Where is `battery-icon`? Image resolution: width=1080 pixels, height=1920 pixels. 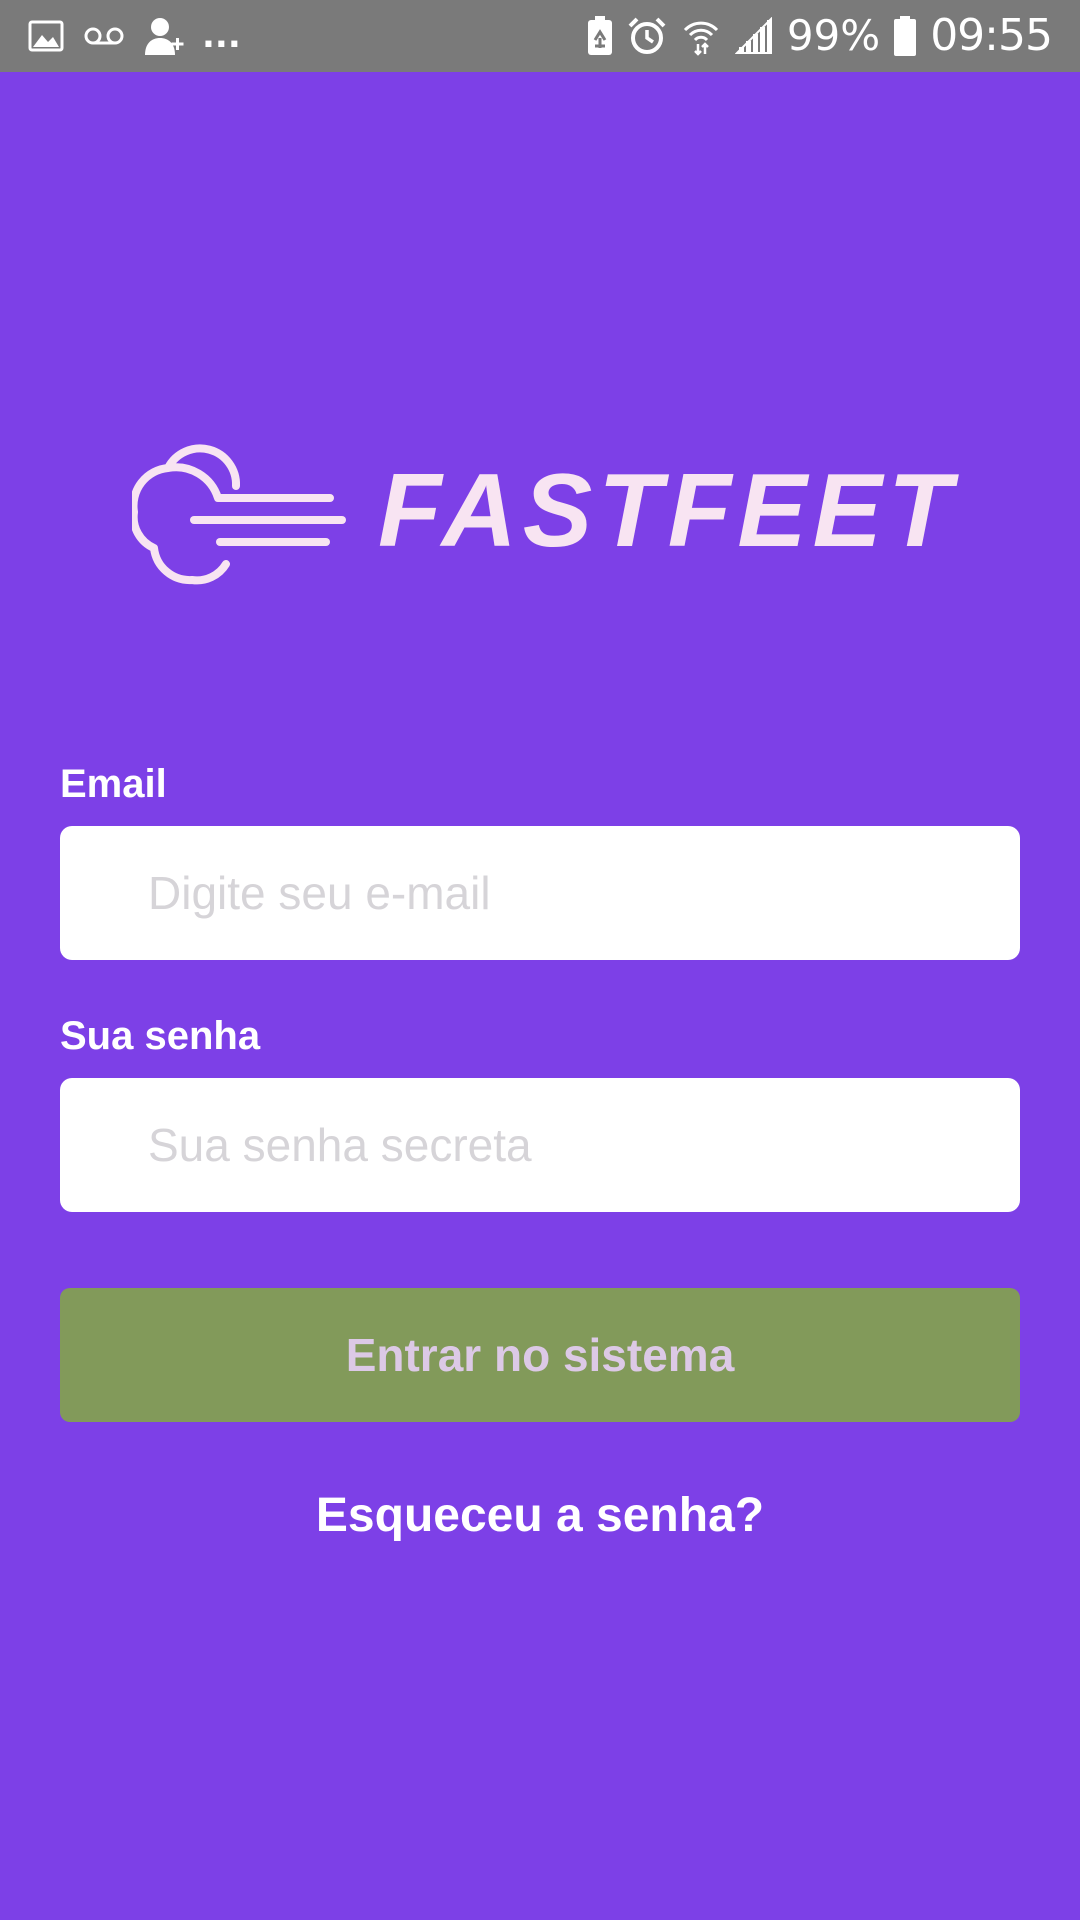 battery-icon is located at coordinates (905, 36).